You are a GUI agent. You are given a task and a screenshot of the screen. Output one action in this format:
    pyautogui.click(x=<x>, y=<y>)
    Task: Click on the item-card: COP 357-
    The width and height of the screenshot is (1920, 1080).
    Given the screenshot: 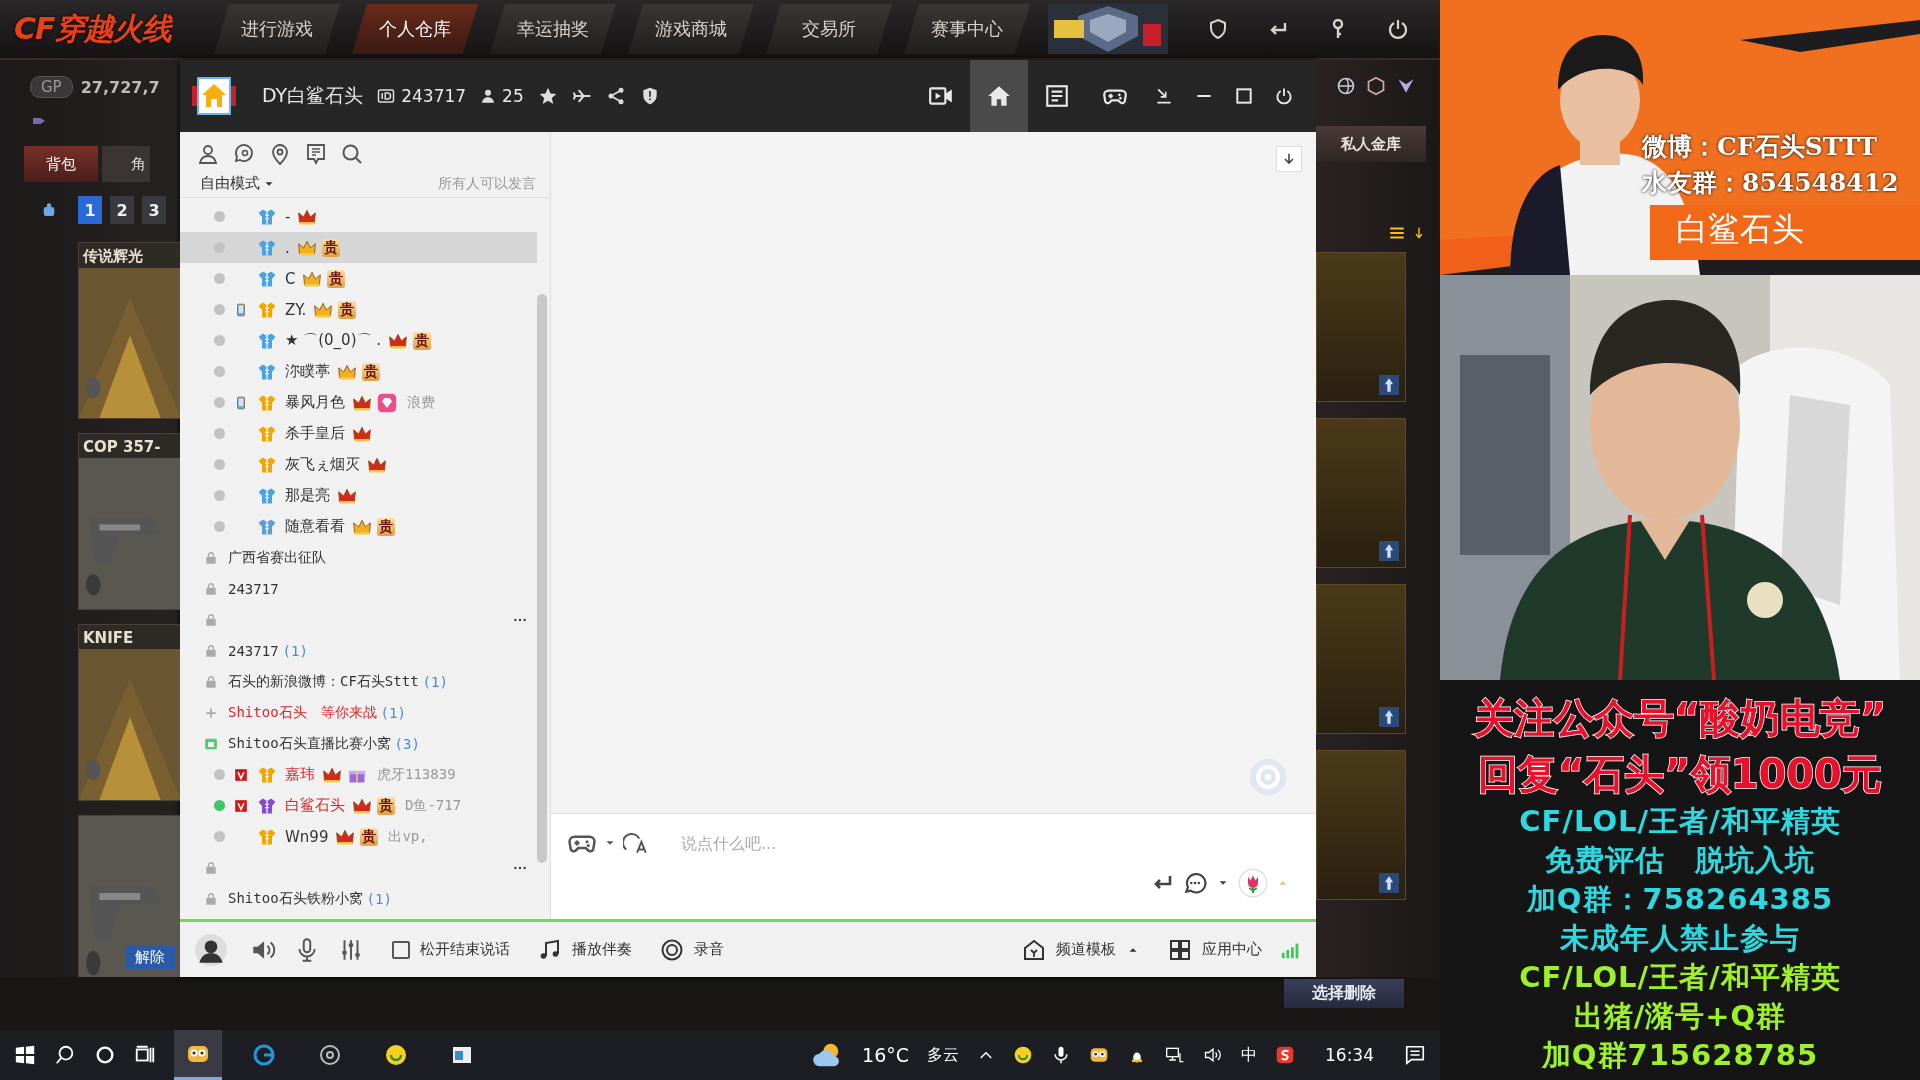 What is the action you would take?
    pyautogui.click(x=129, y=521)
    